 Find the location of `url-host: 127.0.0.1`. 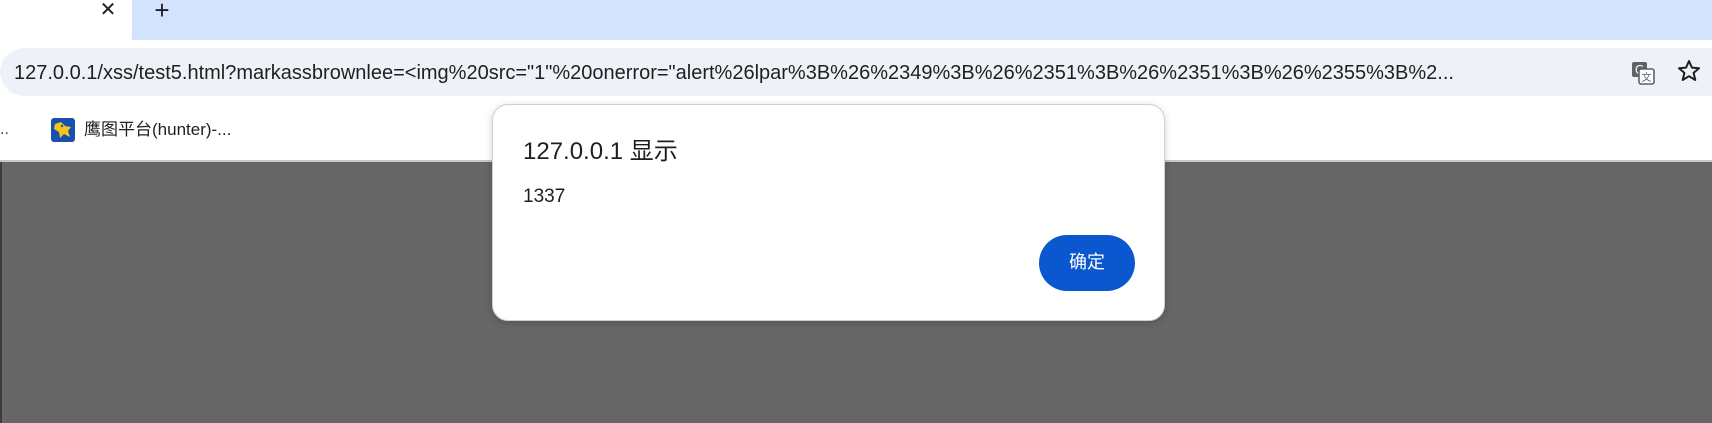

url-host: 127.0.0.1 is located at coordinates (56, 73).